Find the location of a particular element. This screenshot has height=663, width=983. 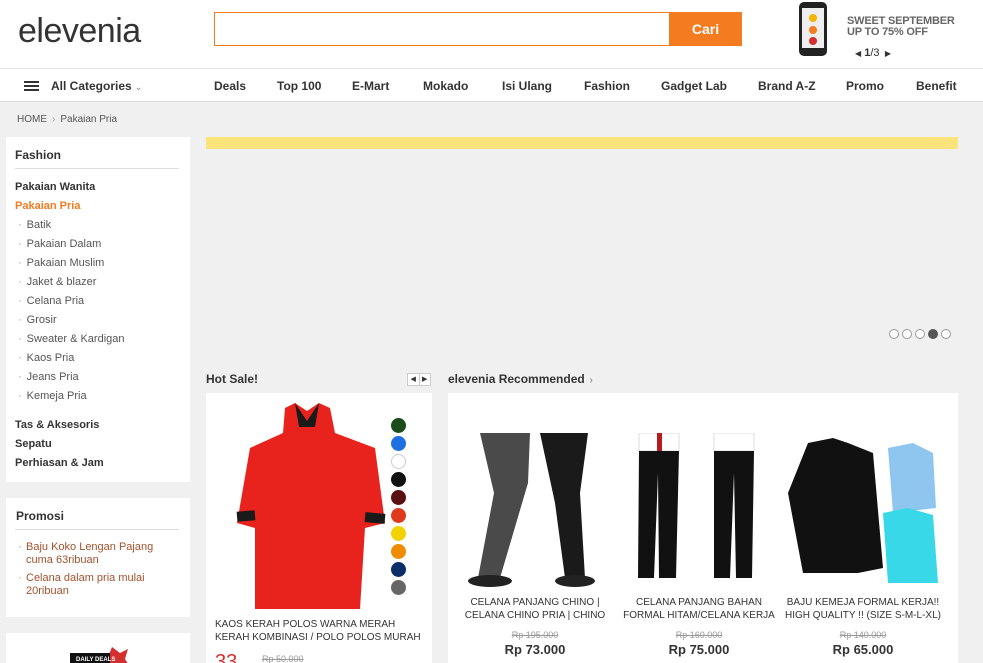

subcategory-label: Pakaian Muslim is located at coordinates (65, 263).